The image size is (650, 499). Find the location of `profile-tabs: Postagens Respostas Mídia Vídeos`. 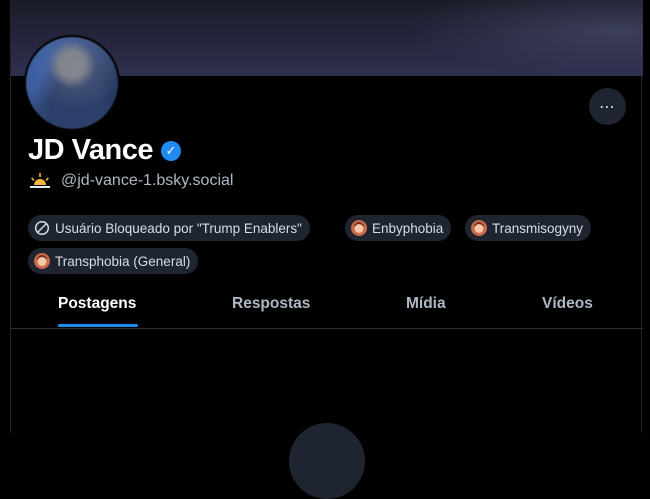

profile-tabs: Postagens Respostas Mídia Vídeos is located at coordinates (327, 305).